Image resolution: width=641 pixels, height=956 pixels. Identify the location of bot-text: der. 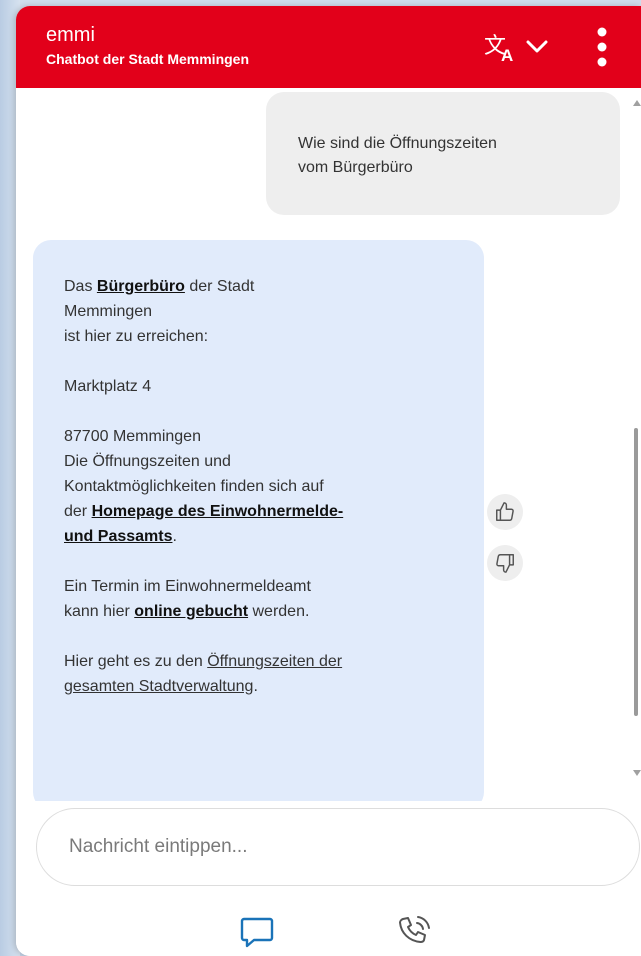
(78, 511).